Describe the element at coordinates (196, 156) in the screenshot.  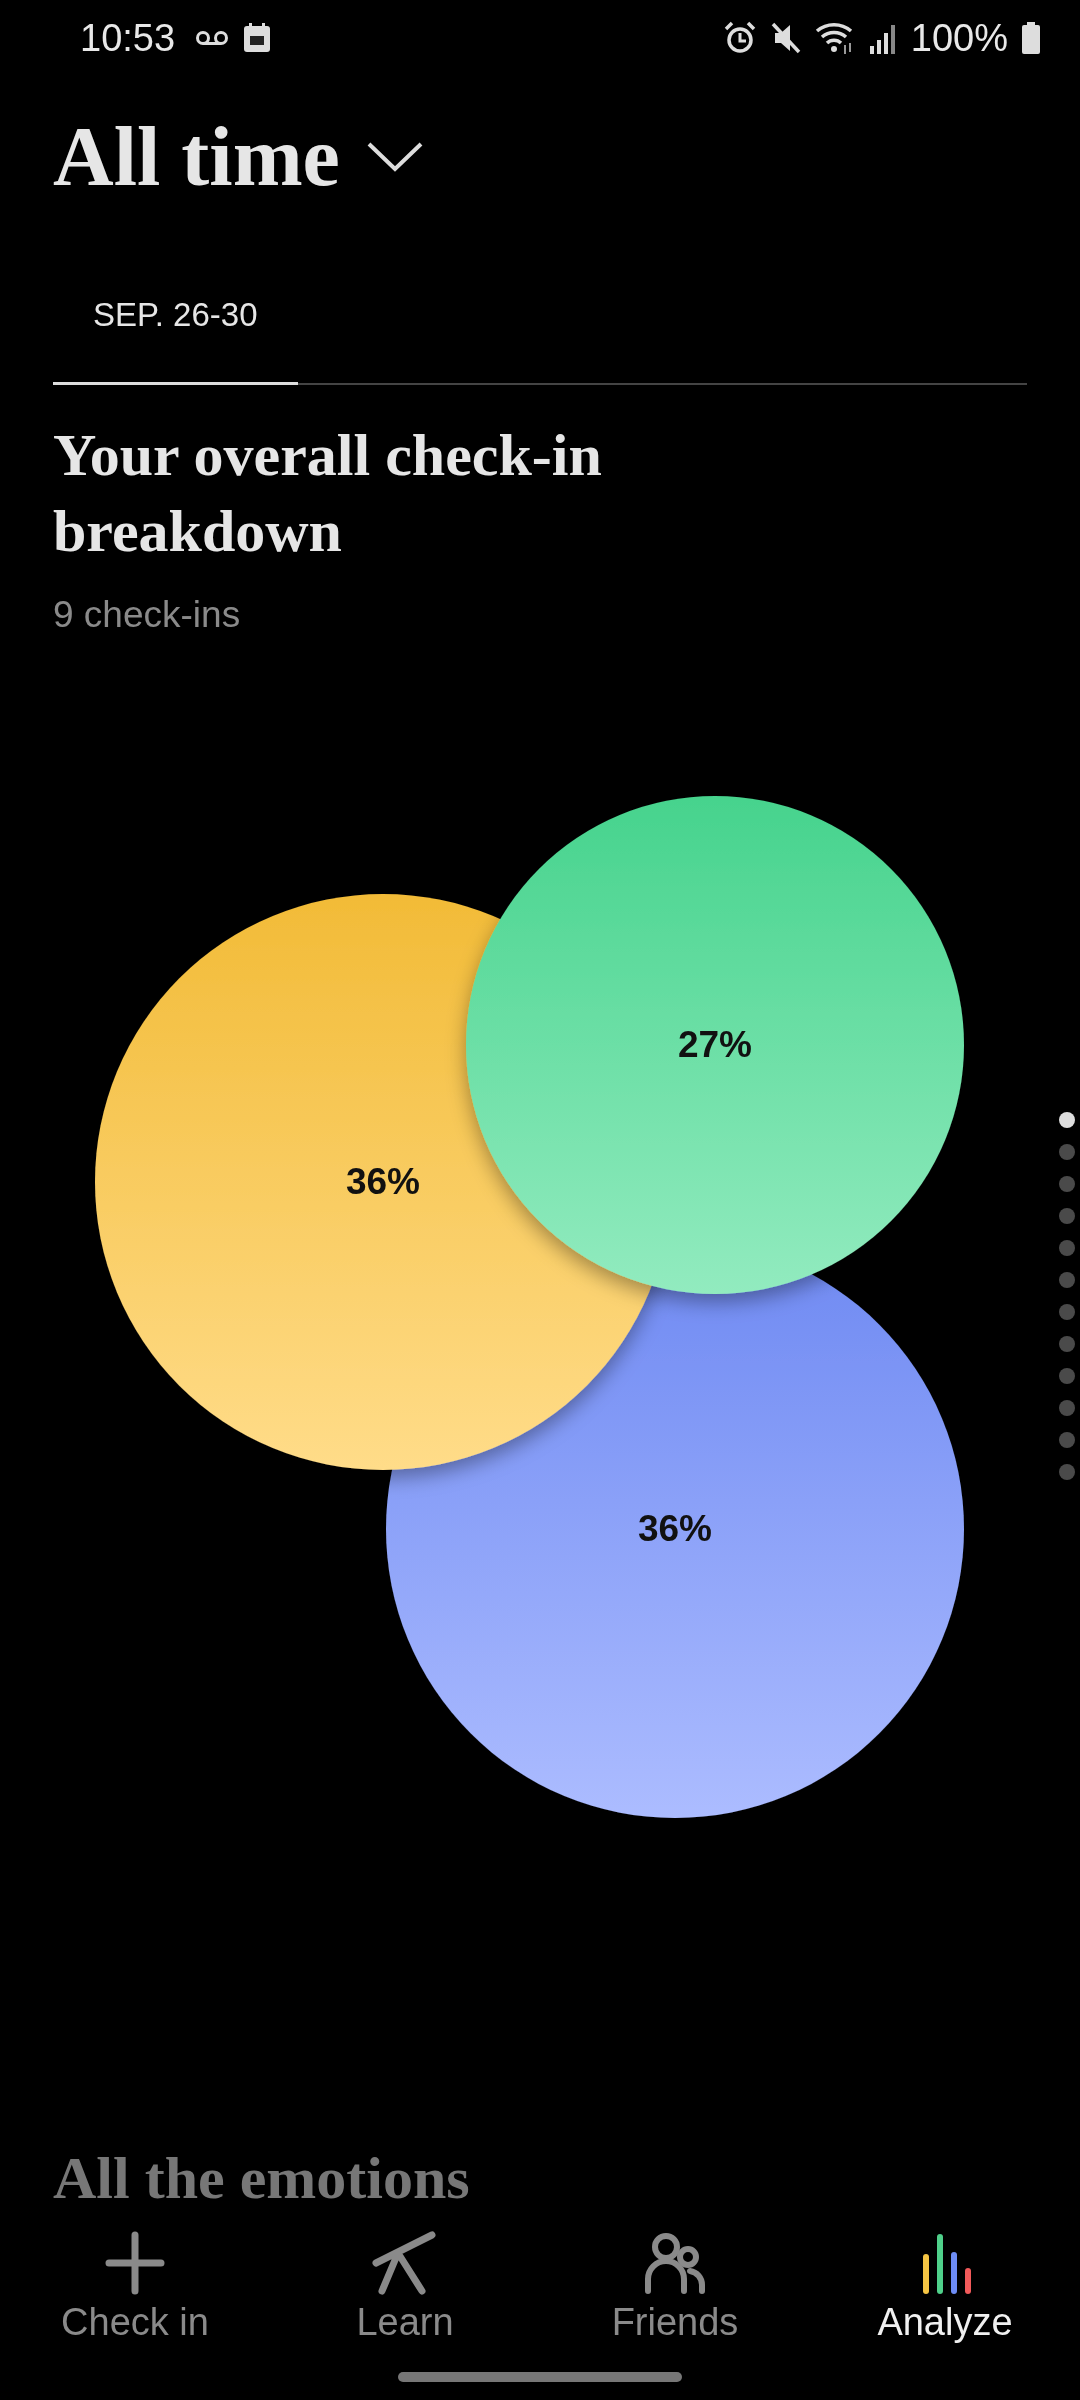
I see `period-title: All time` at that location.